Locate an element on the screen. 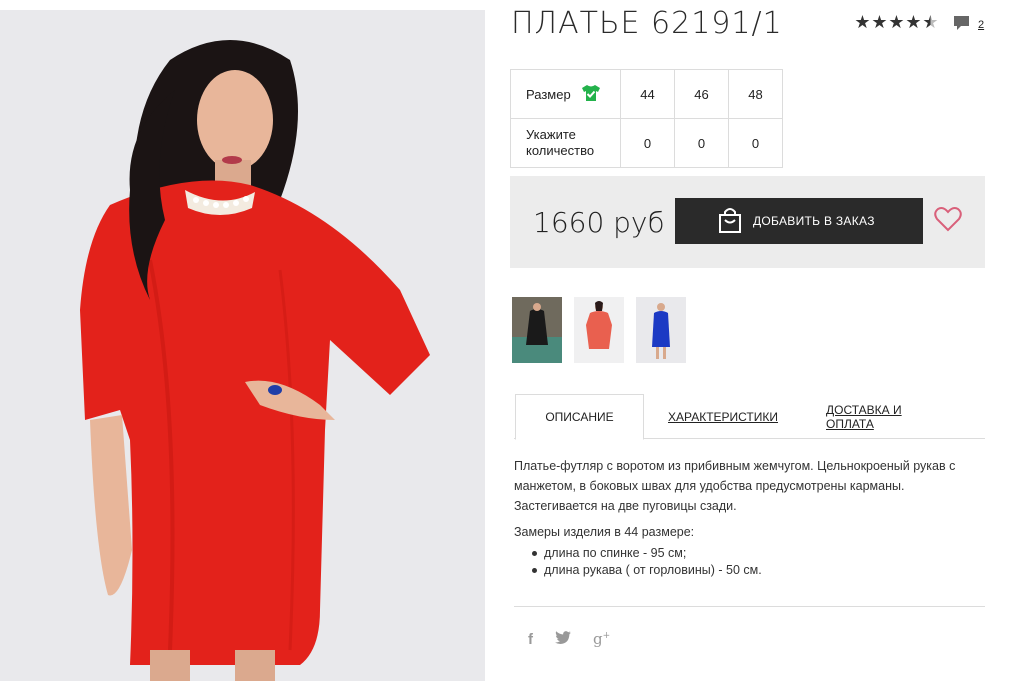 This screenshot has height=681, width=1010. add-to-order-button: ДОБАВИТЬ В ЗАКАЗ is located at coordinates (799, 221).